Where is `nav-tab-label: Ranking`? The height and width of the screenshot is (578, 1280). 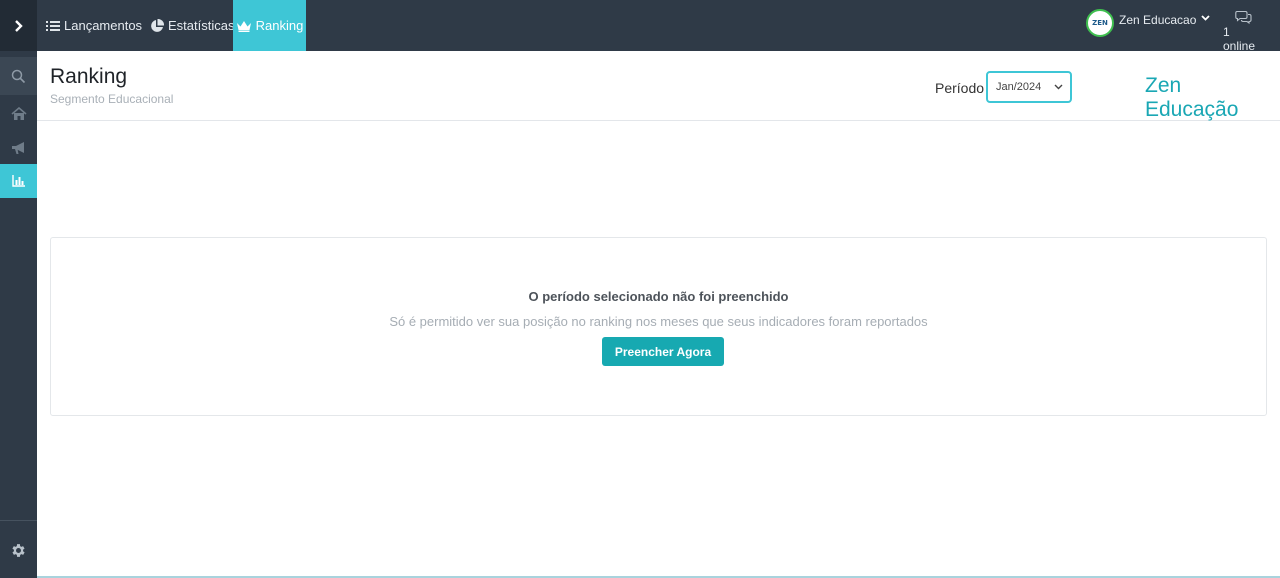
nav-tab-label: Ranking is located at coordinates (279, 25).